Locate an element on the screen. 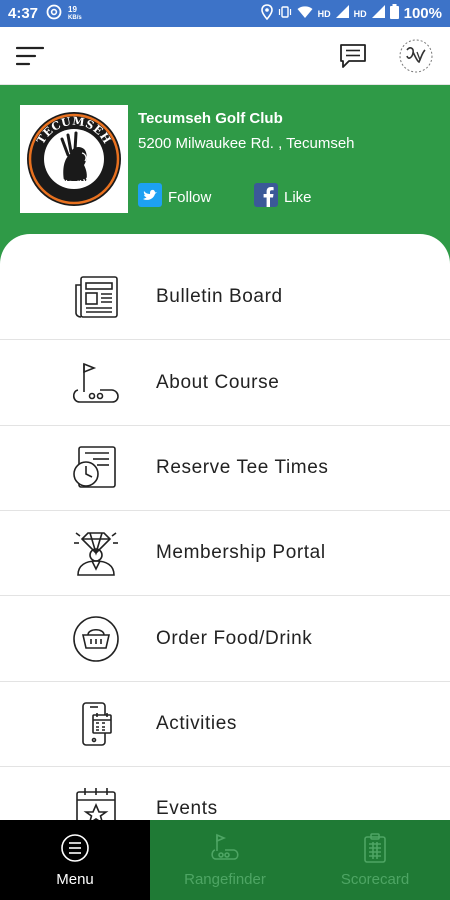 The height and width of the screenshot is (900, 450). menu-item-membership-portal: Membership Portal is located at coordinates (225, 553).